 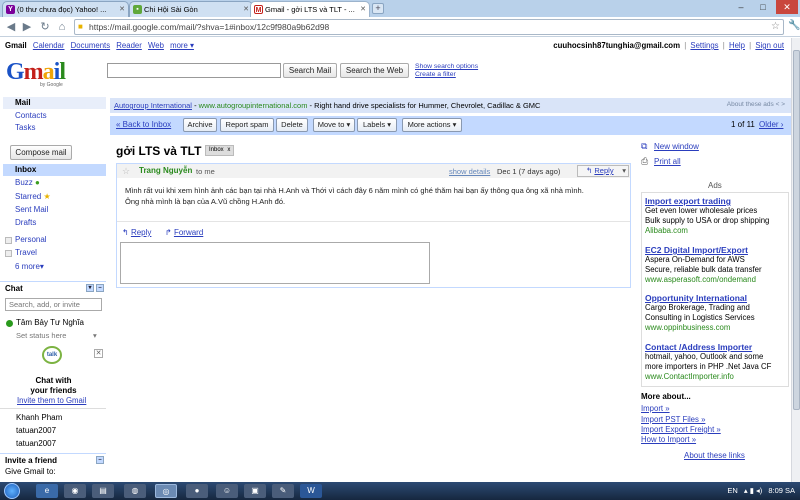 What do you see at coordinates (681, 429) in the screenshot?
I see `more-about-link: Import Export Freight »` at bounding box center [681, 429].